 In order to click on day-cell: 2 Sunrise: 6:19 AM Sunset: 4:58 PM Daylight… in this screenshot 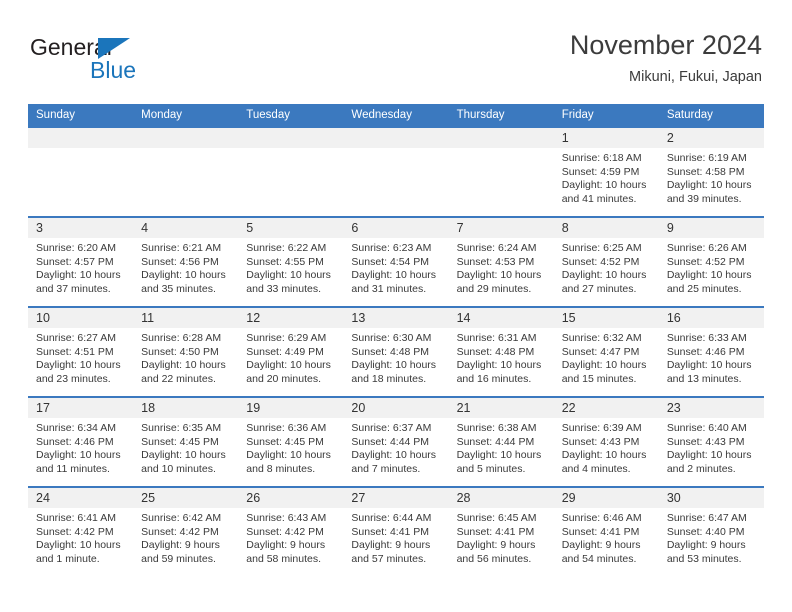, I will do `click(711, 171)`.